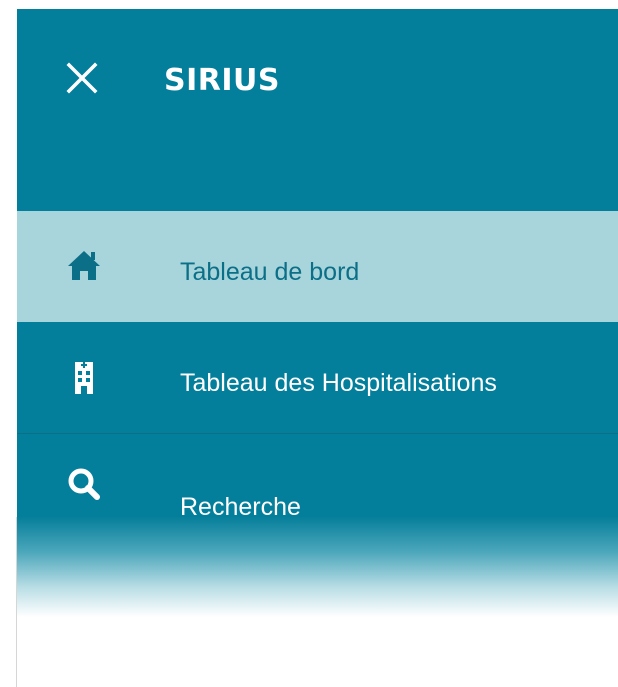 Image resolution: width=618 pixels, height=687 pixels. What do you see at coordinates (84, 378) in the screenshot?
I see `hospital-icon` at bounding box center [84, 378].